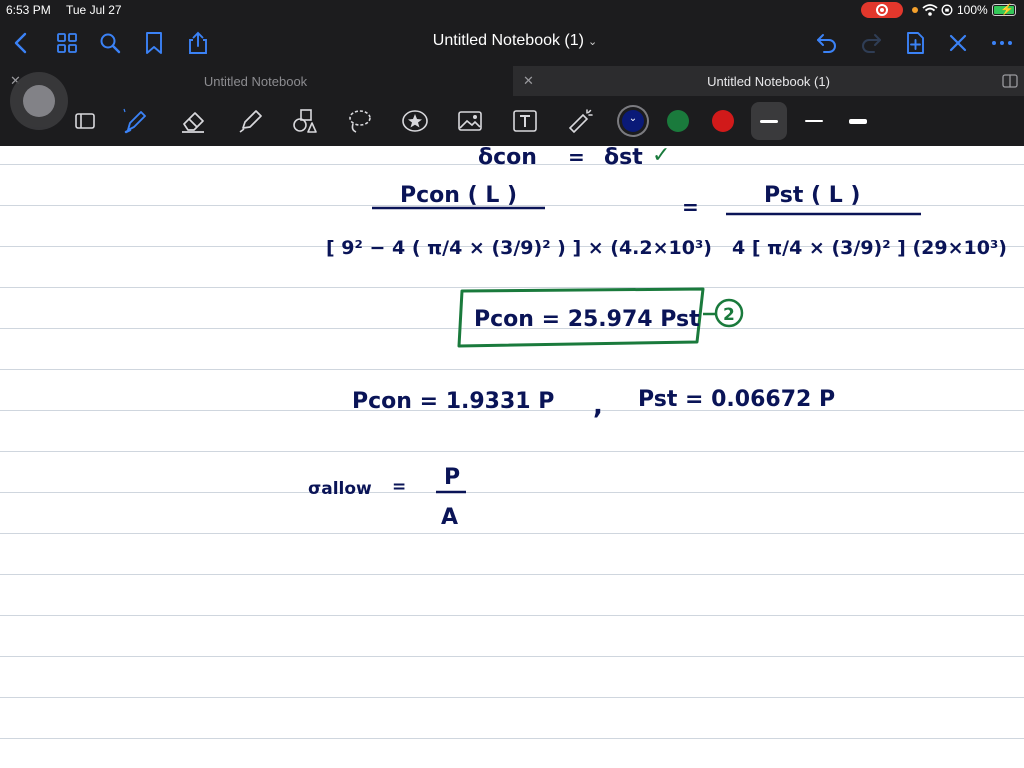 This screenshot has width=1024, height=768. What do you see at coordinates (85, 121) in the screenshot?
I see `document-icon` at bounding box center [85, 121].